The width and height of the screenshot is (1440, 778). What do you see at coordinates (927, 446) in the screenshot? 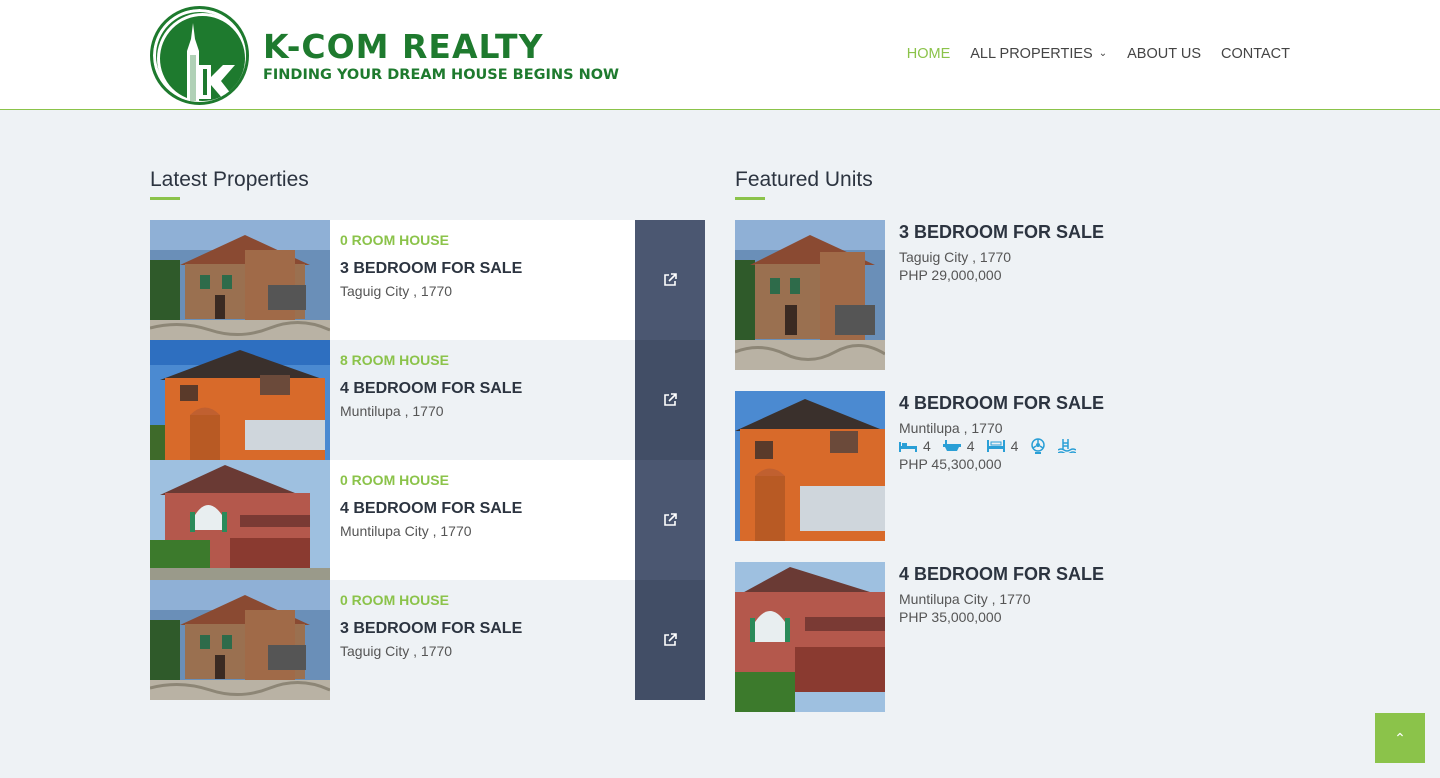
I see `bedroom-count: 4` at bounding box center [927, 446].